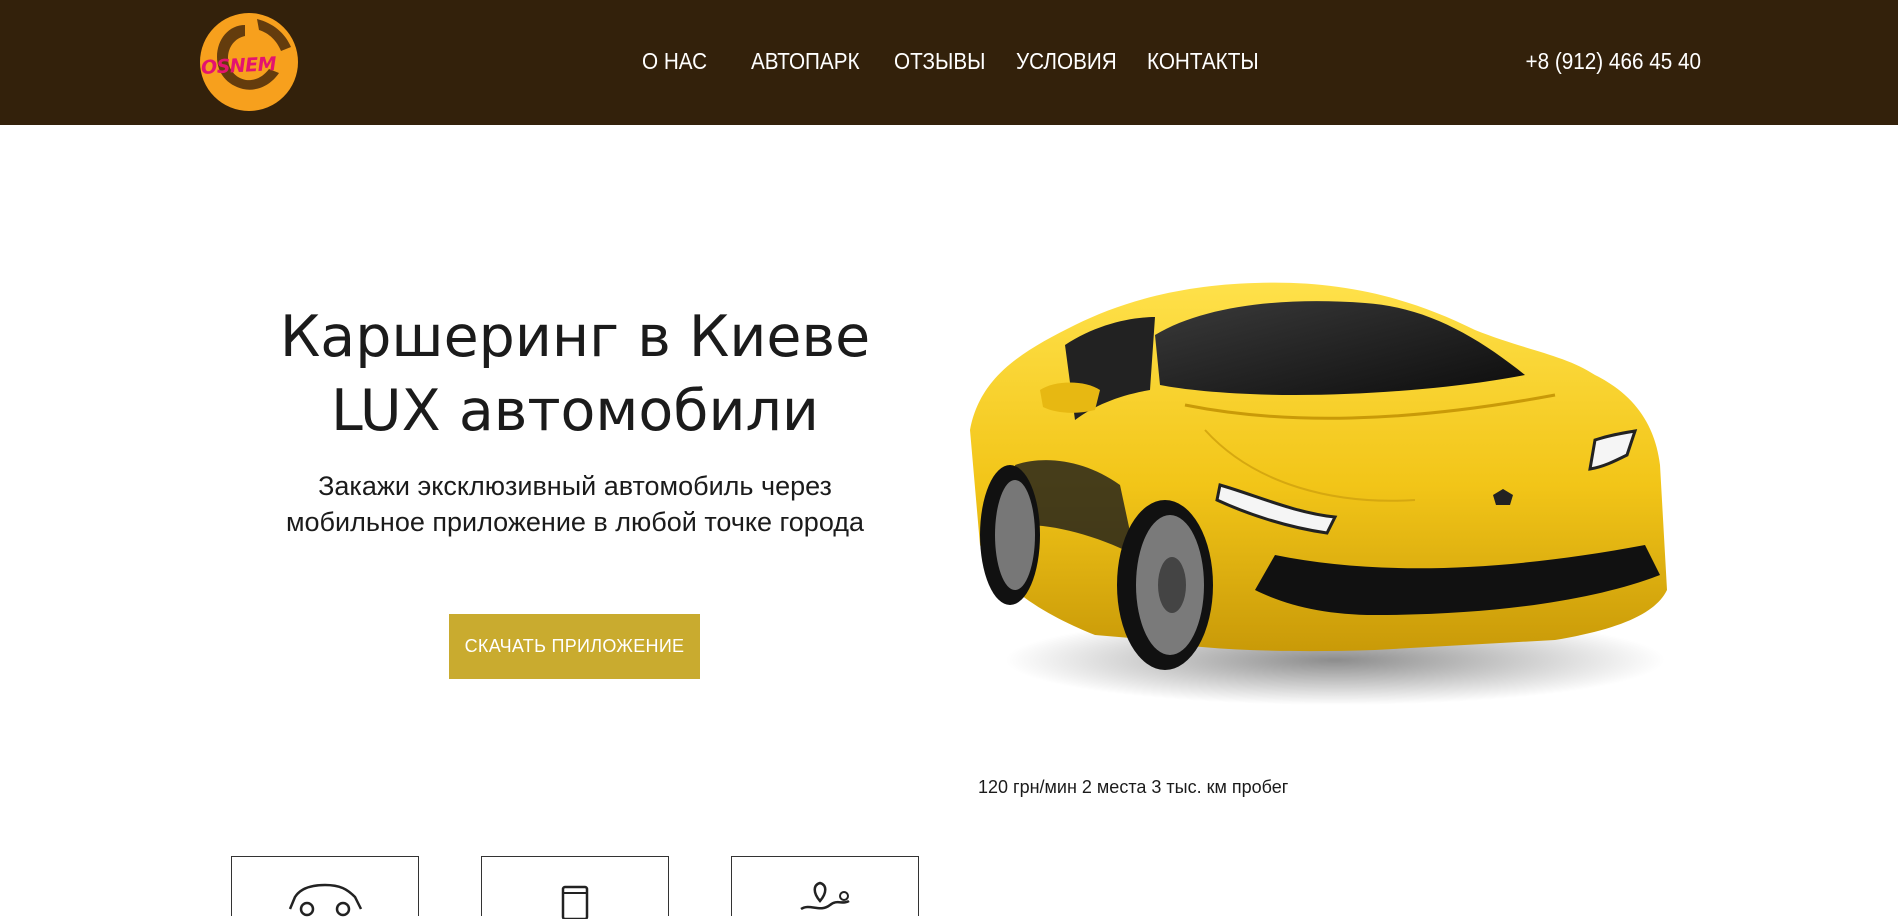 This screenshot has height=919, width=1898. What do you see at coordinates (575, 486) in the screenshot?
I see `hero-subtitle-line-1: Закажи эксклюзивный автомобиль через` at bounding box center [575, 486].